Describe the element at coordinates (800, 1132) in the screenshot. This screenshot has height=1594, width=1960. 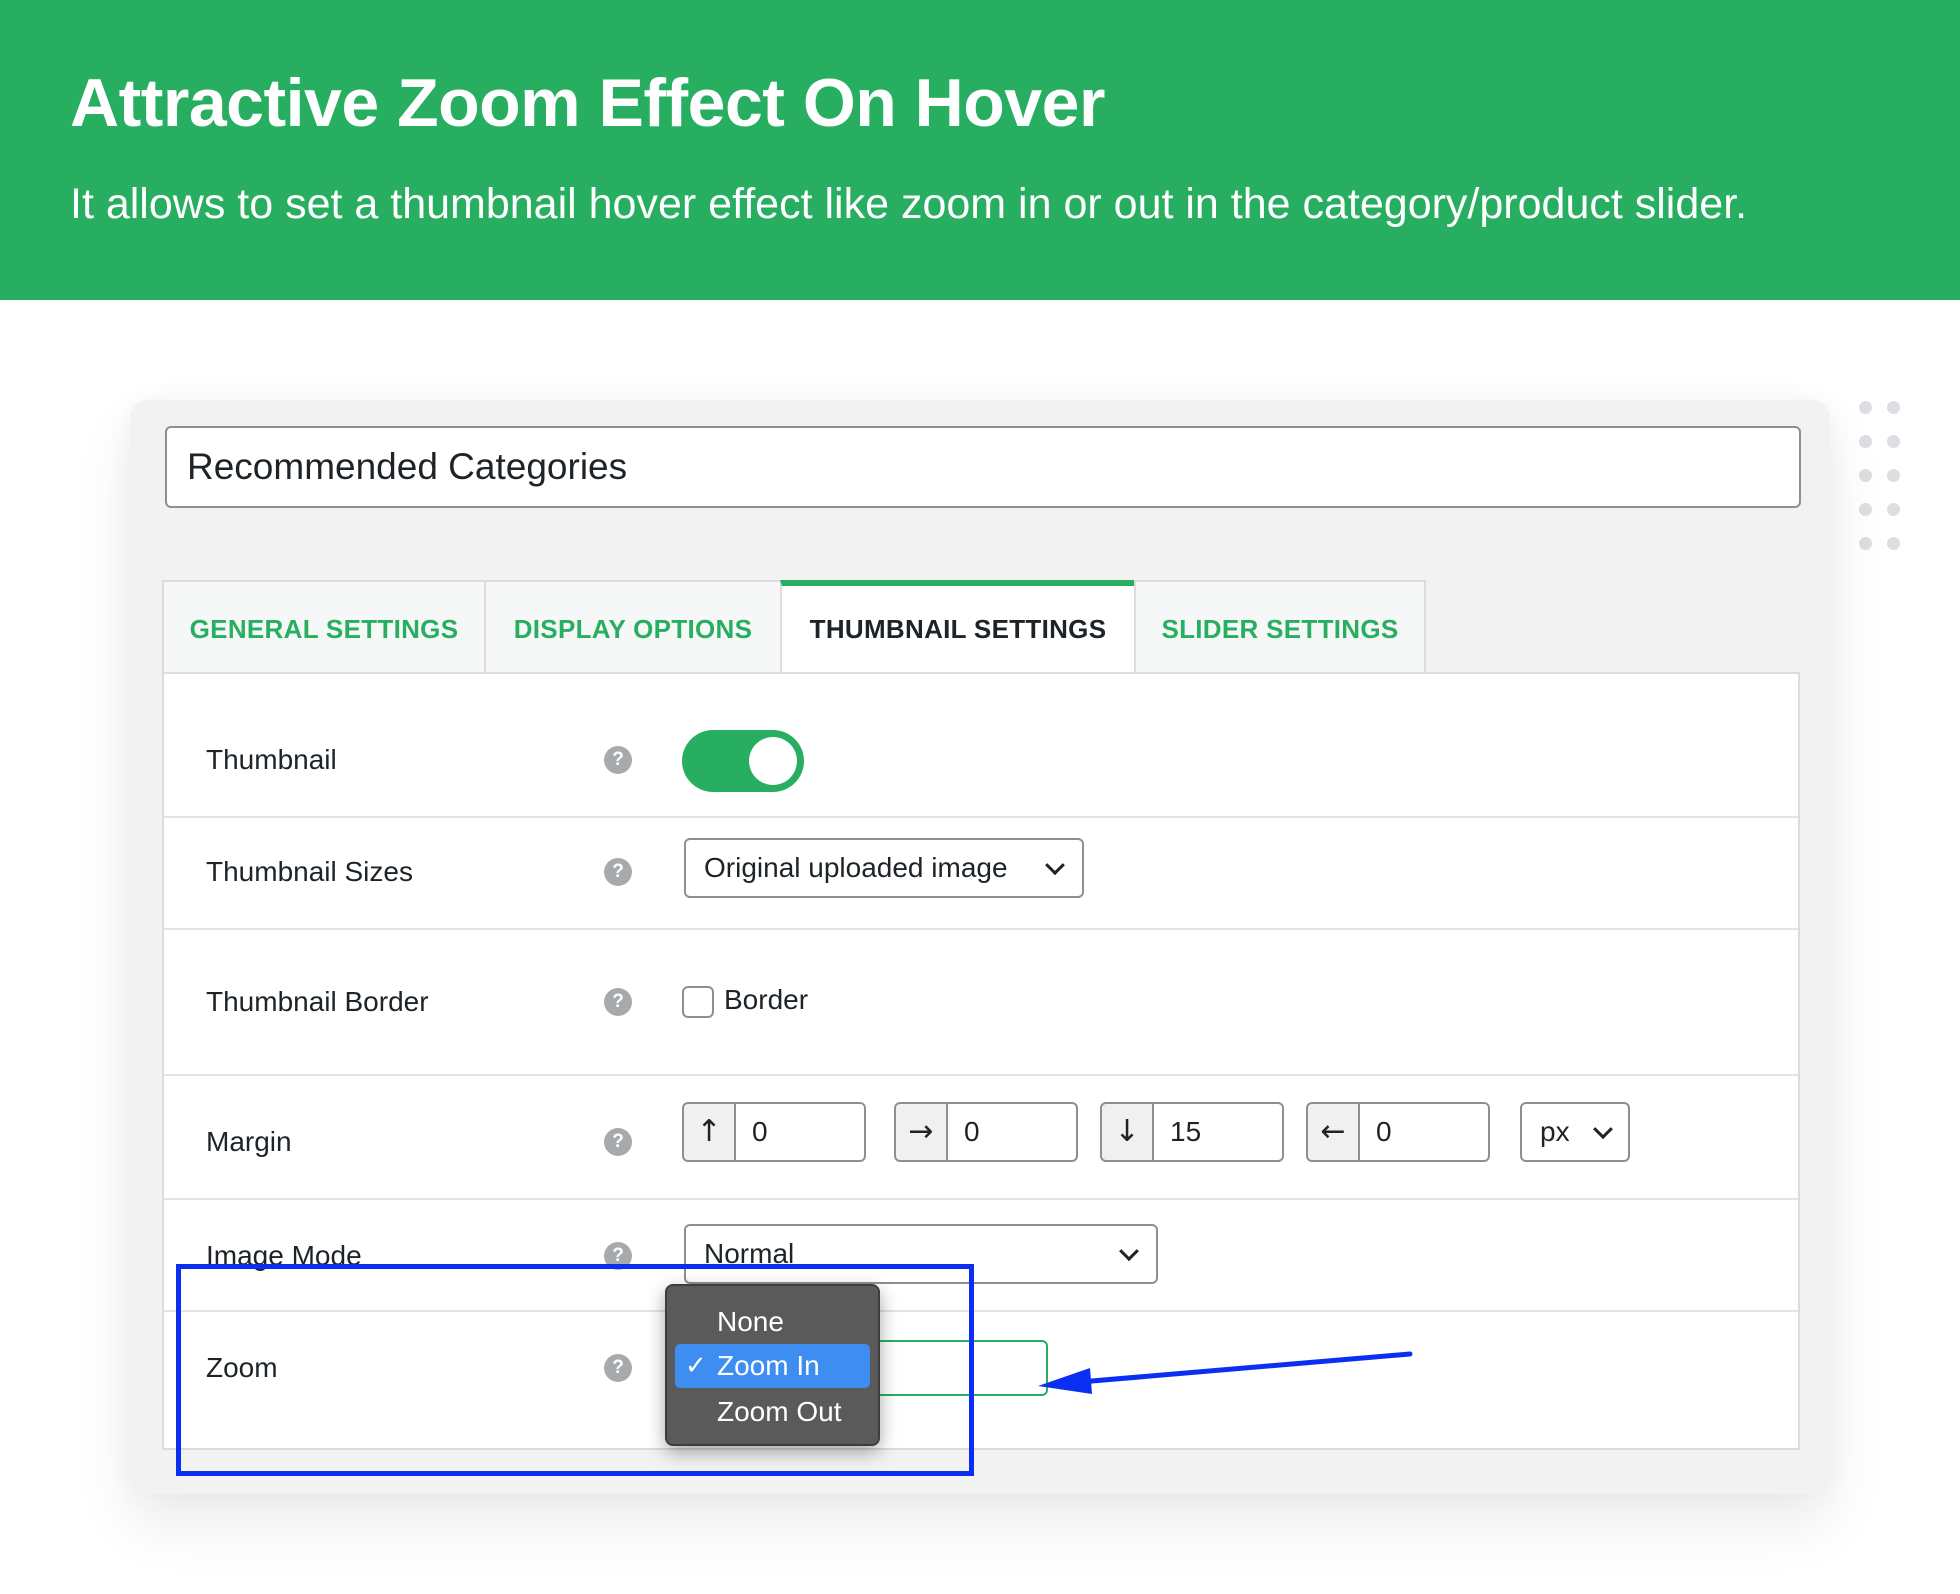
I see `margin-top-input: 0` at that location.